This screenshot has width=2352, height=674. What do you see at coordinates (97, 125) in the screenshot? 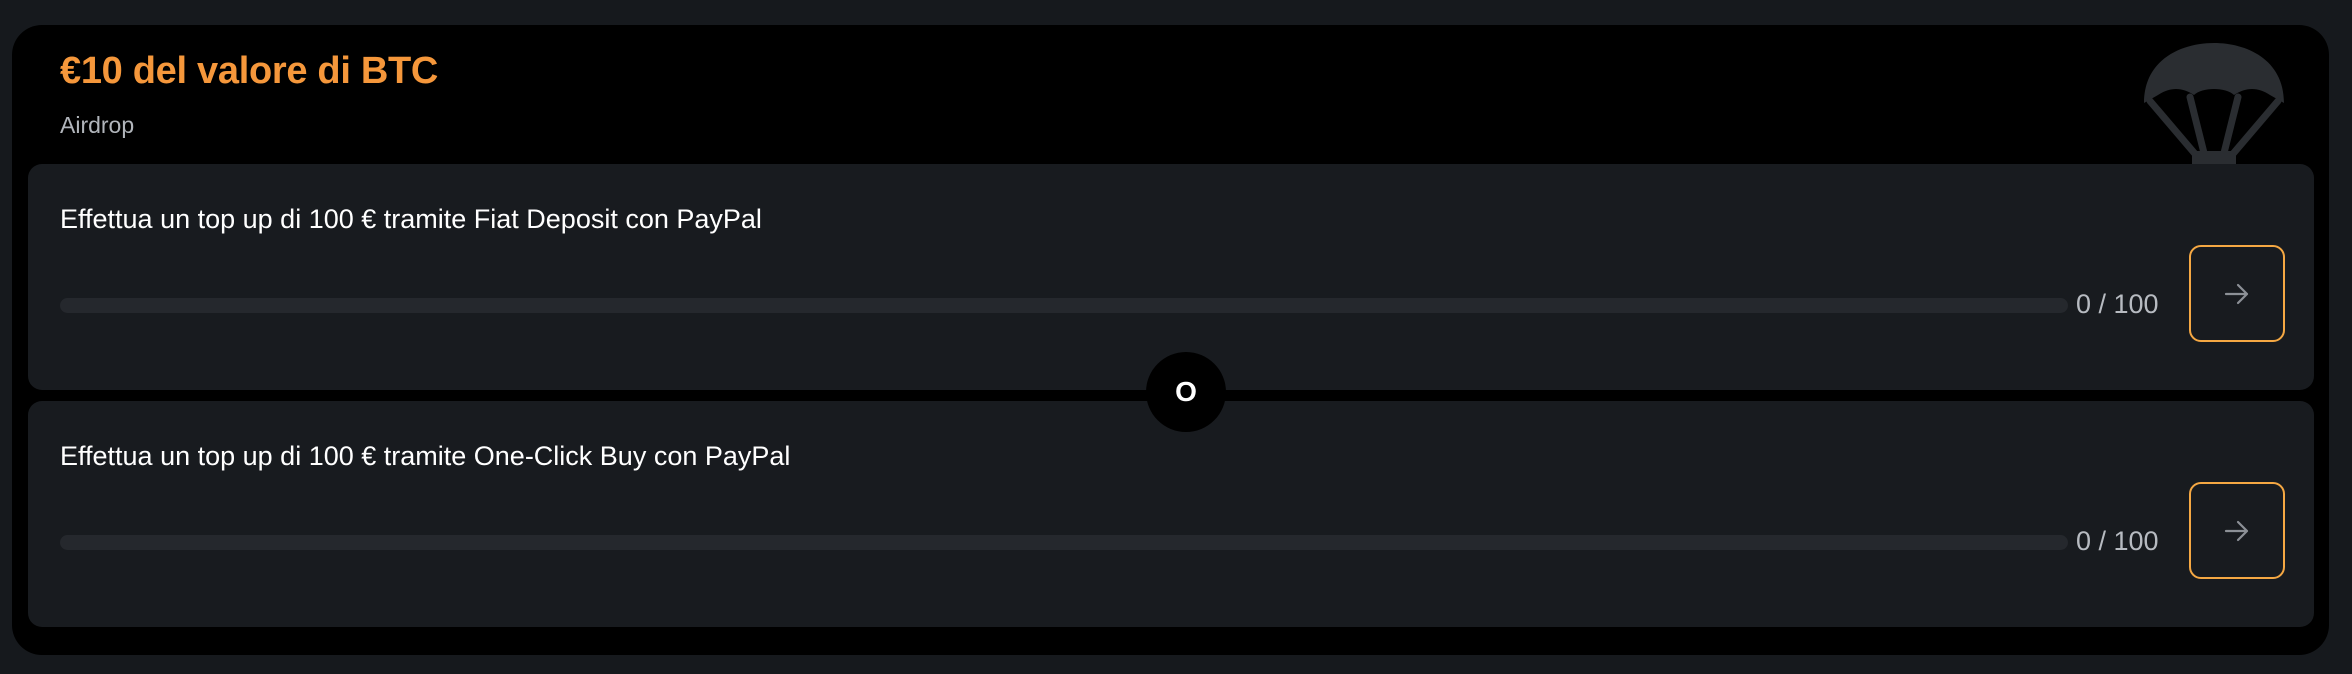
I see `reward-subtitle: Airdrop` at bounding box center [97, 125].